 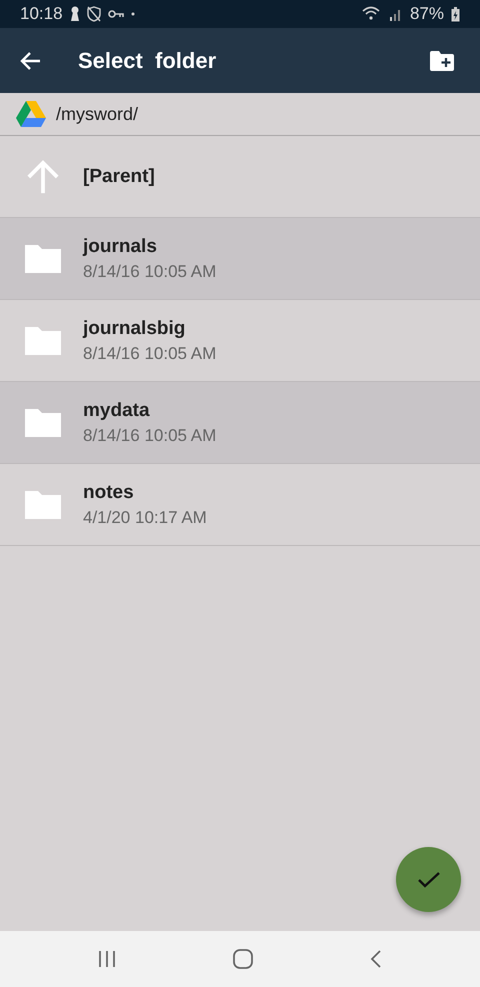 What do you see at coordinates (117, 411) in the screenshot?
I see `folder-name: mydata` at bounding box center [117, 411].